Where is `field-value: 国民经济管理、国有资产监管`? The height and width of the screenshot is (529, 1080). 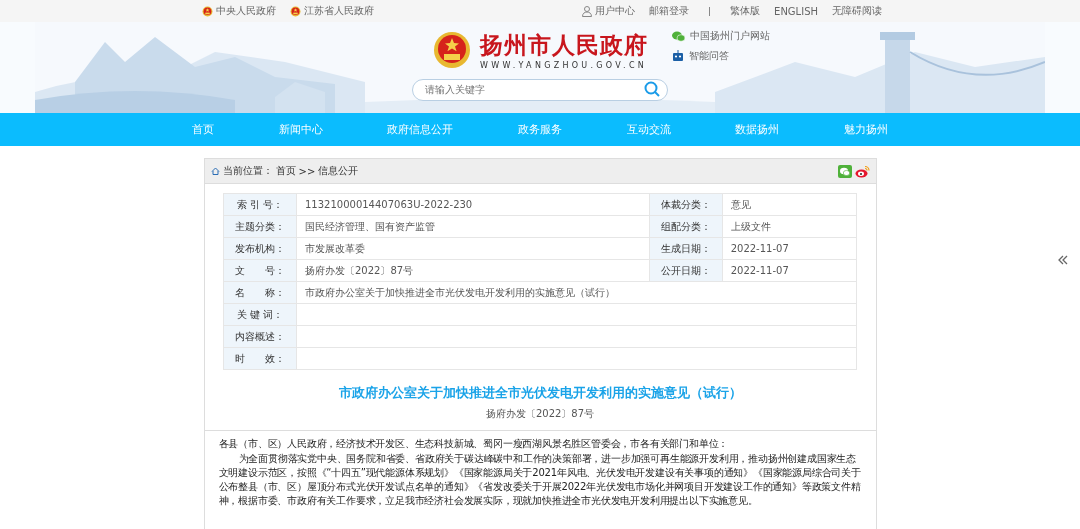
field-value: 国民经济管理、国有资产监管 is located at coordinates (370, 226).